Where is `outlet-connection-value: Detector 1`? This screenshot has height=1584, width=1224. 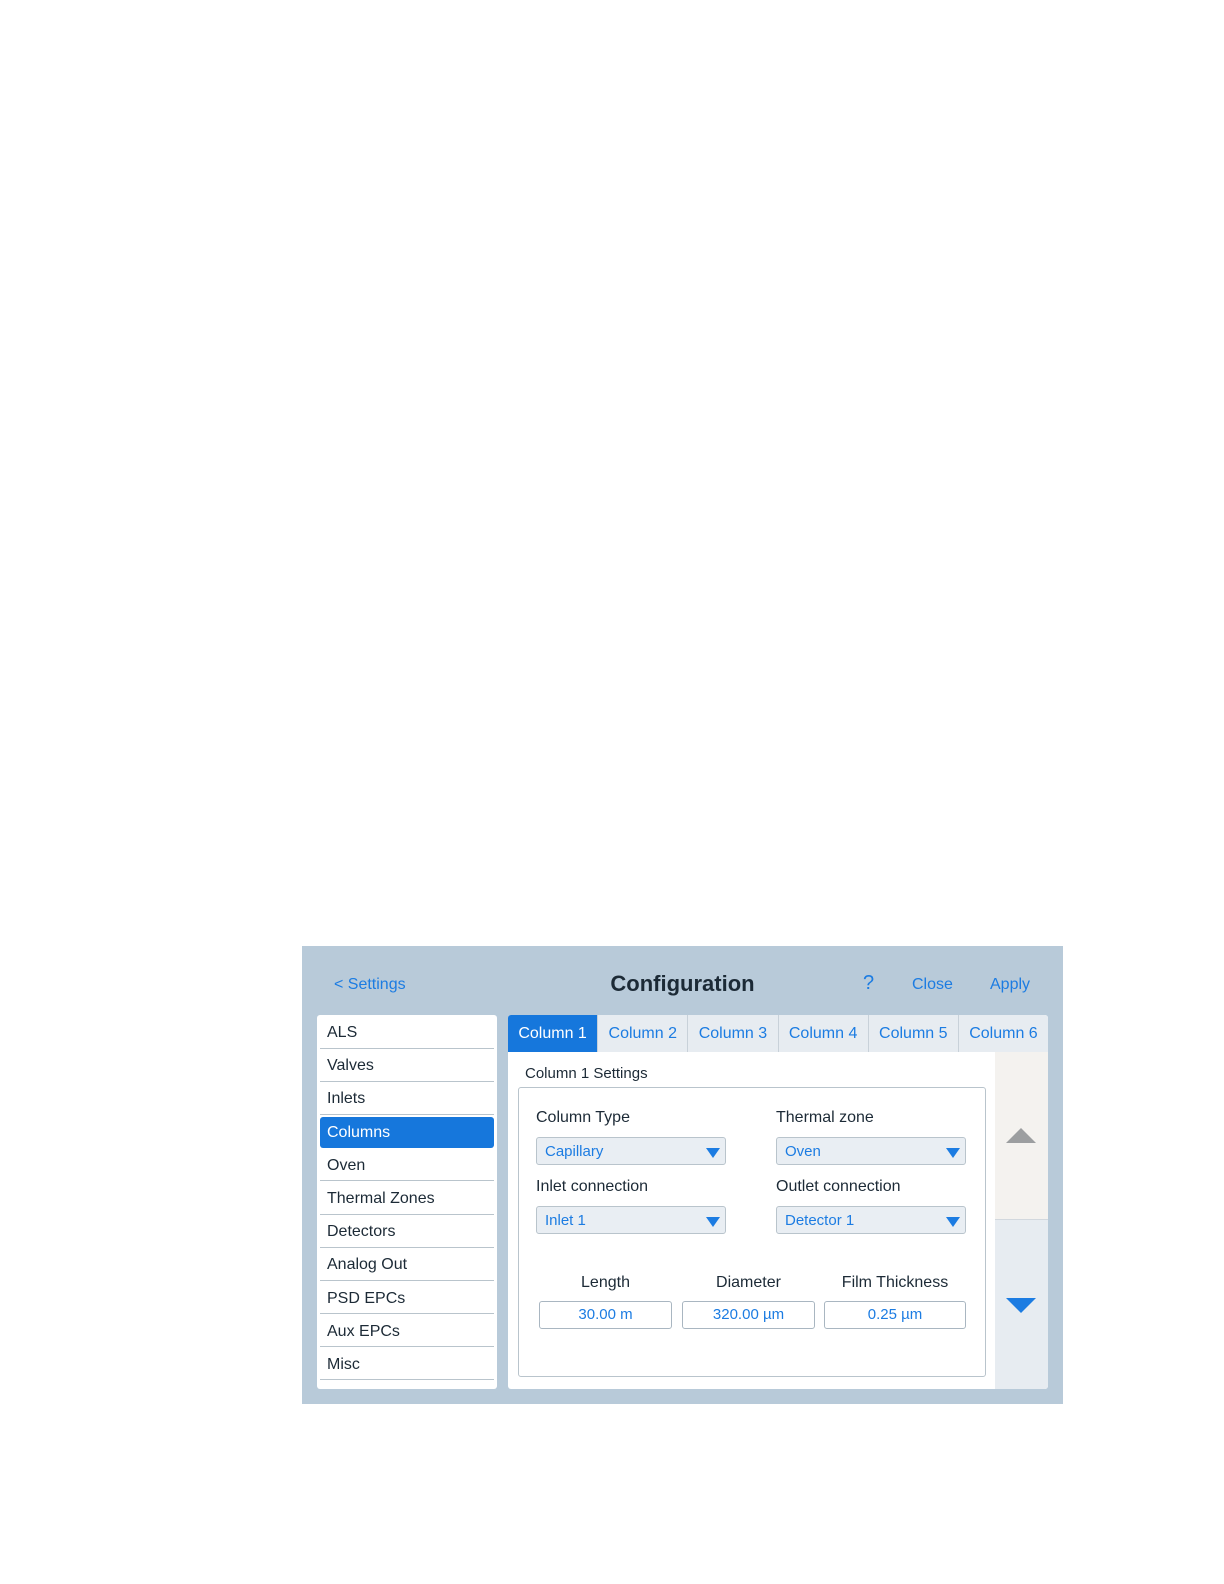 outlet-connection-value: Detector 1 is located at coordinates (820, 1220).